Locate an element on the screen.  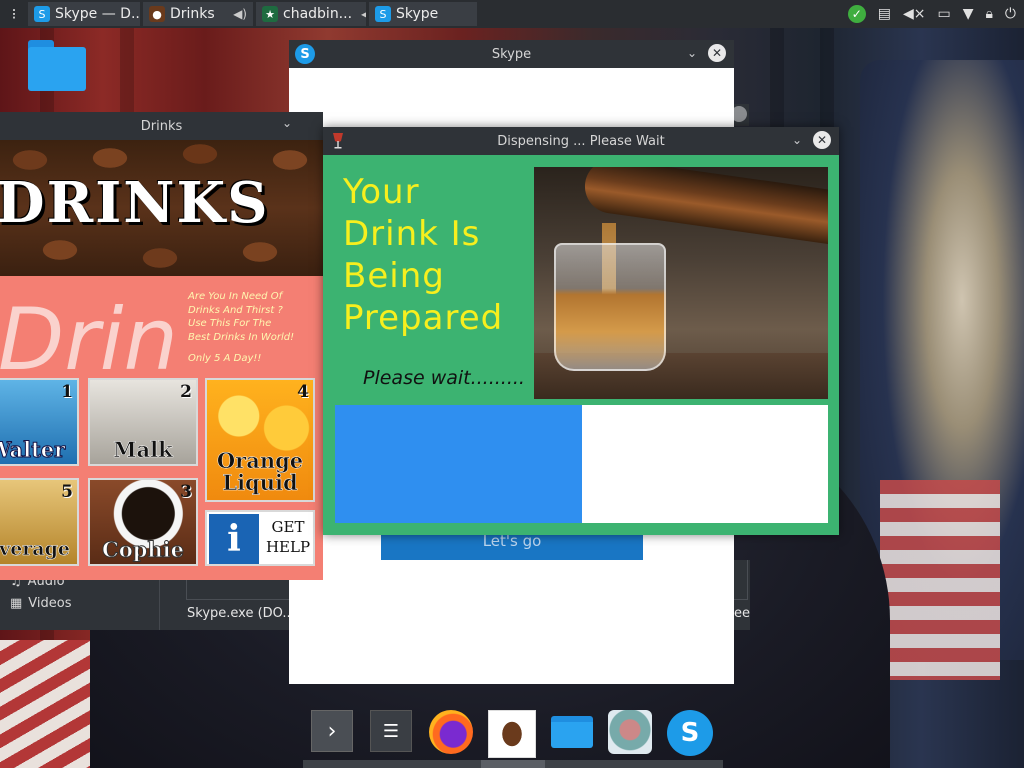
desktop-folder-icon is located at coordinates (57, 66).